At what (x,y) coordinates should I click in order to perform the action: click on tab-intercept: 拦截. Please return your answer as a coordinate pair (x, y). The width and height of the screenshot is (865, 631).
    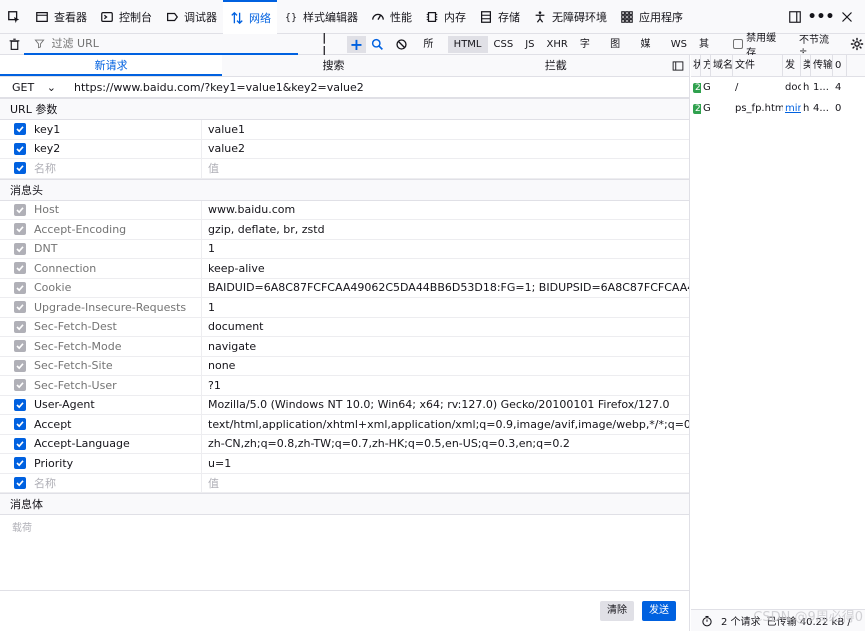
    Looking at the image, I should click on (556, 65).